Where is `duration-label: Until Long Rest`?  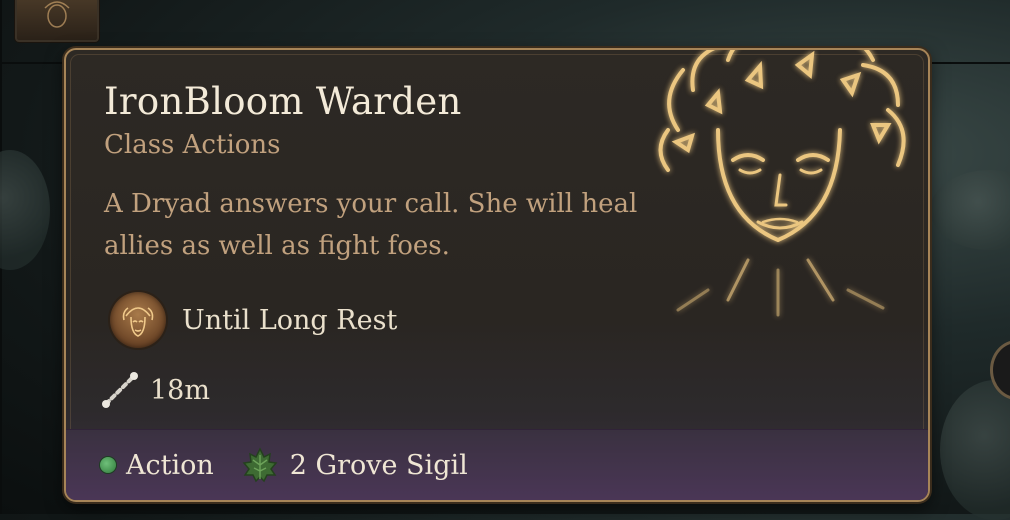 duration-label: Until Long Rest is located at coordinates (290, 320).